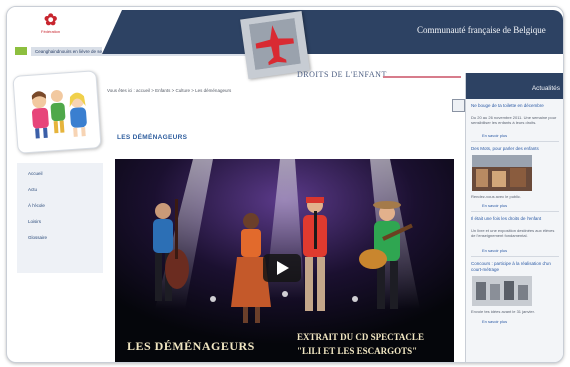 This screenshot has width=570, height=367. I want to click on children-illustration, so click(57, 112).